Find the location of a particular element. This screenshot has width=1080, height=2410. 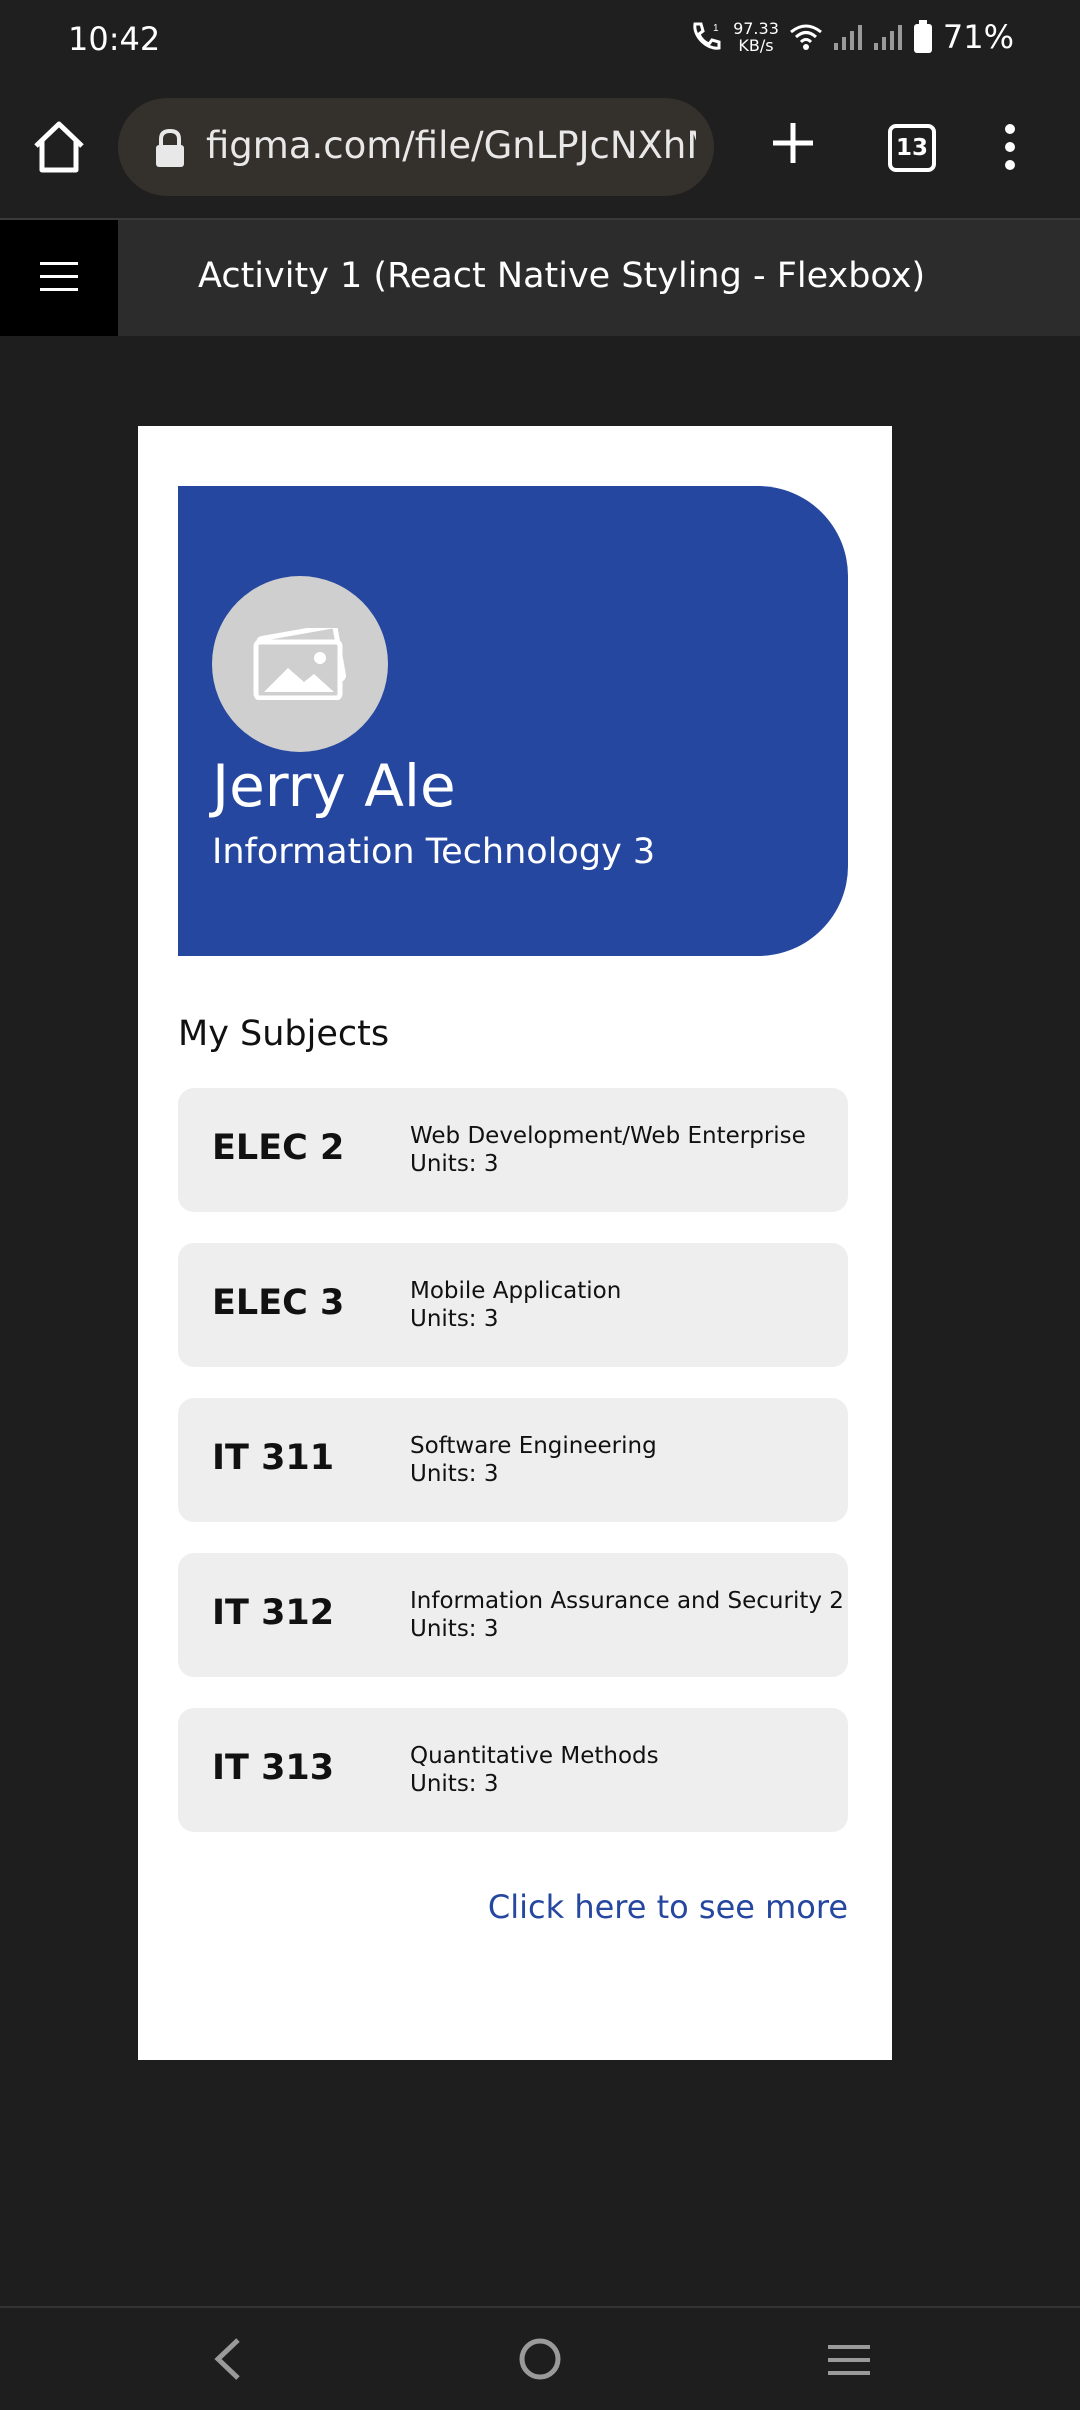

battery-icon is located at coordinates (922, 36).